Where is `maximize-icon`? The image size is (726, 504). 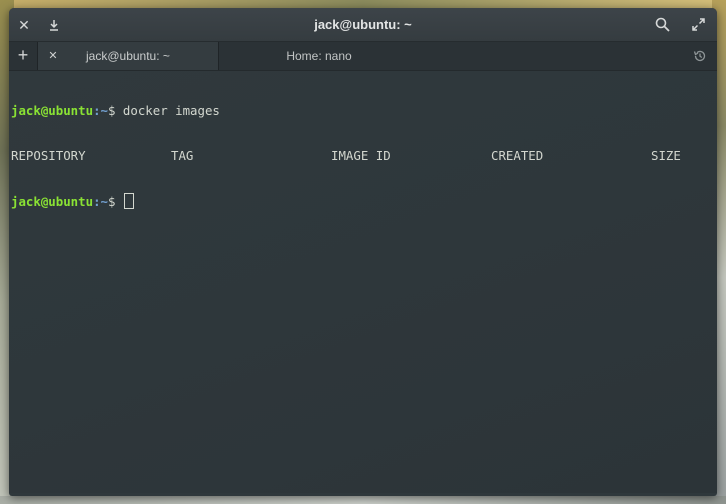
maximize-icon is located at coordinates (698, 25).